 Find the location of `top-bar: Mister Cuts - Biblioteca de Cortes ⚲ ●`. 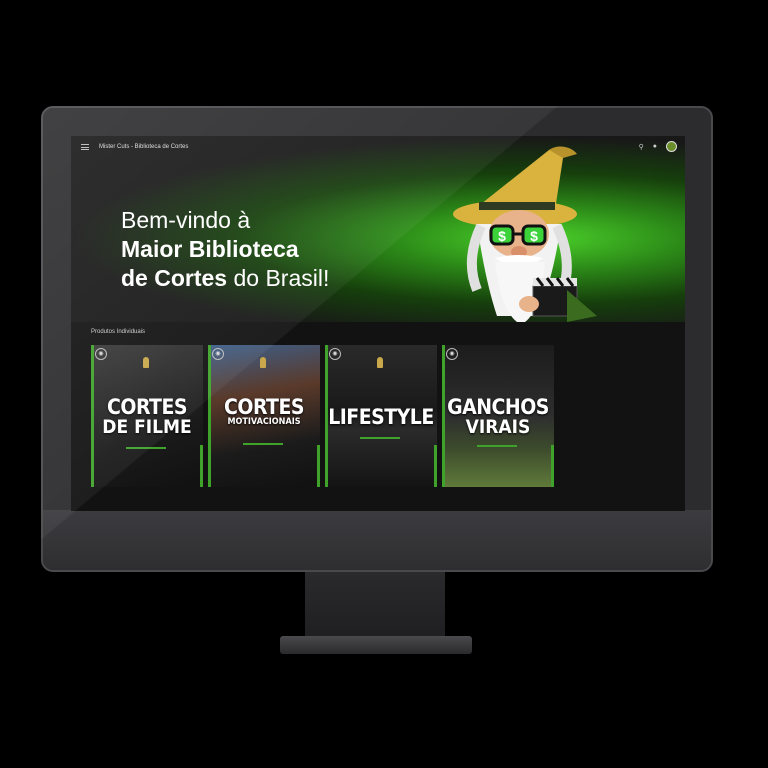

top-bar: Mister Cuts - Biblioteca de Cortes ⚲ ● is located at coordinates (378, 147).